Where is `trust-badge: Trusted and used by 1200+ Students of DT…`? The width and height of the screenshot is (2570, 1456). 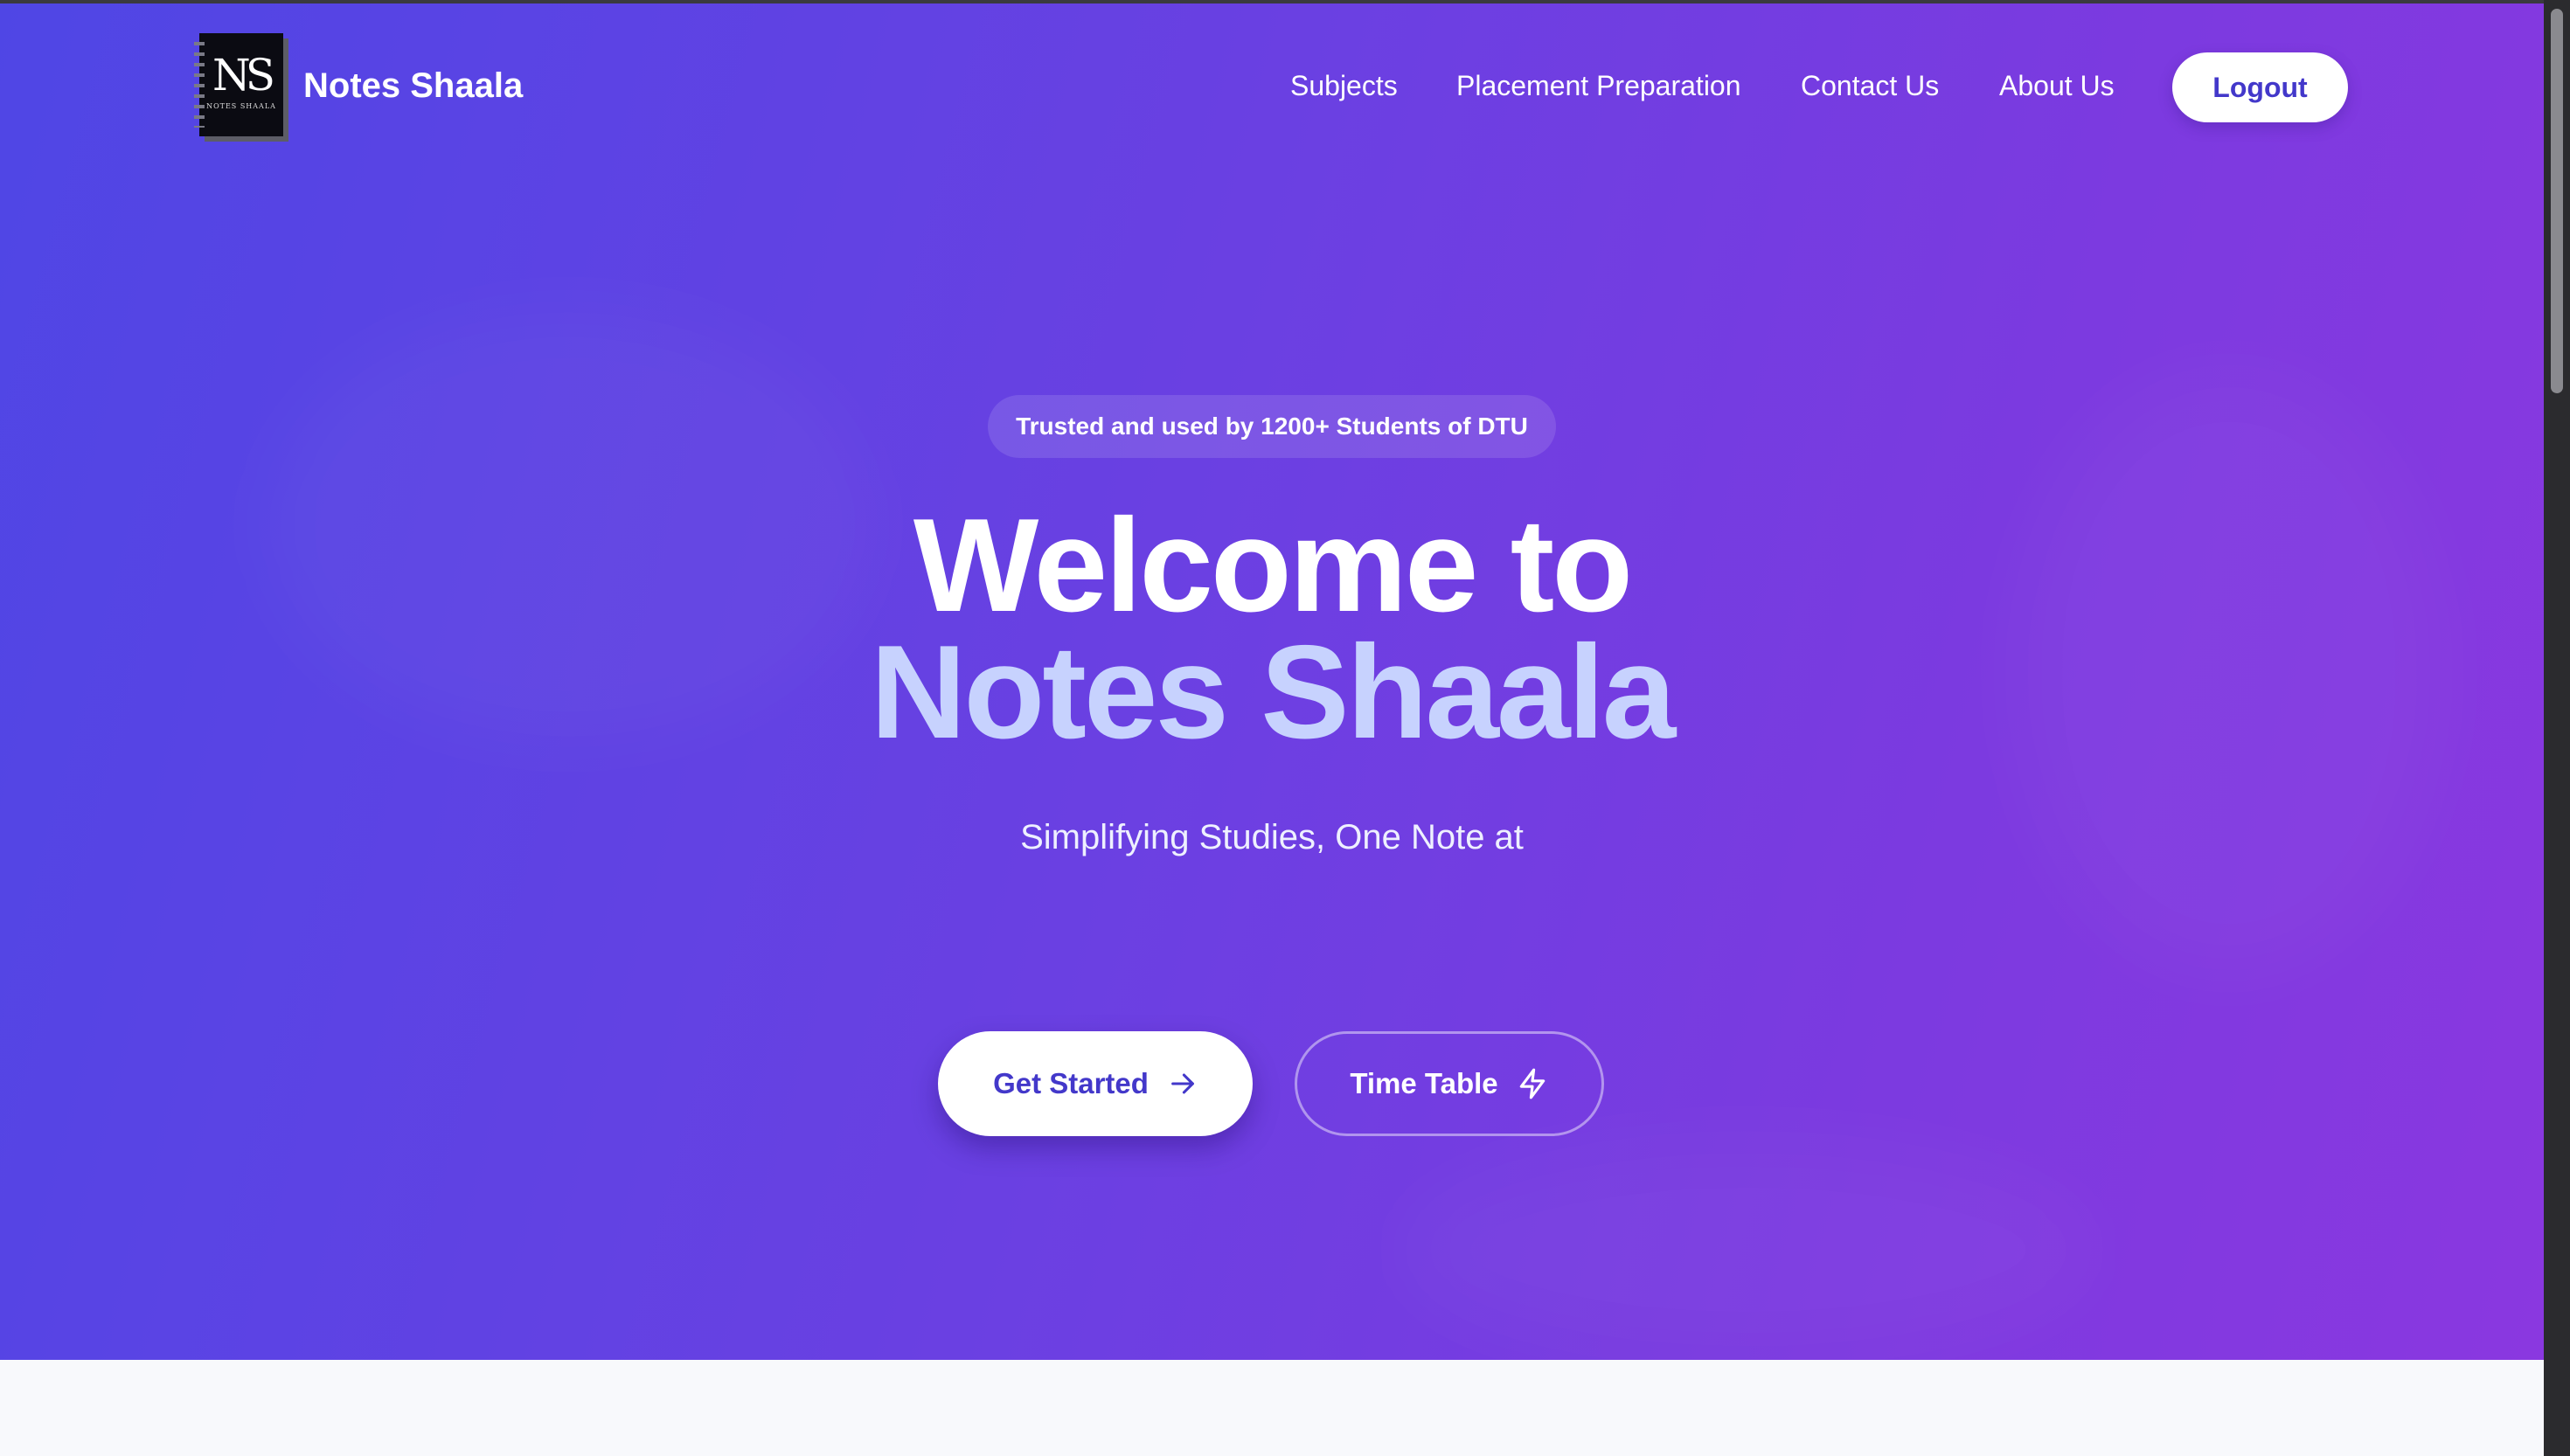 trust-badge: Trusted and used by 1200+ Students of DT… is located at coordinates (1272, 426).